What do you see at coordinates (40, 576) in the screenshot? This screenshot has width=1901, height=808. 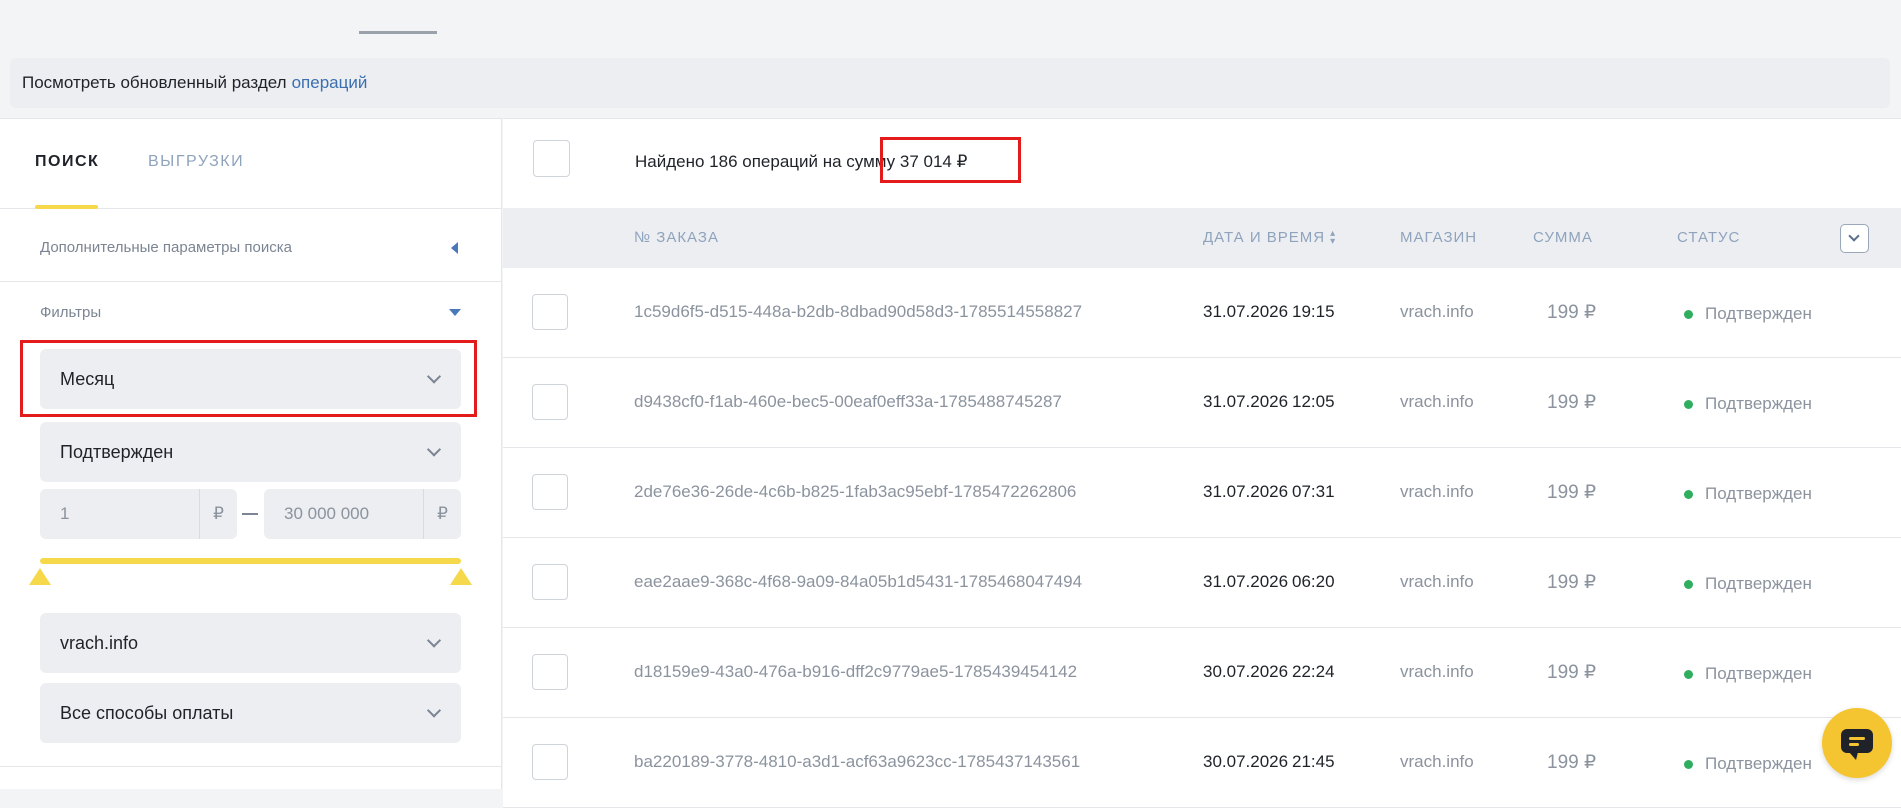 I see `slider-min-handle` at bounding box center [40, 576].